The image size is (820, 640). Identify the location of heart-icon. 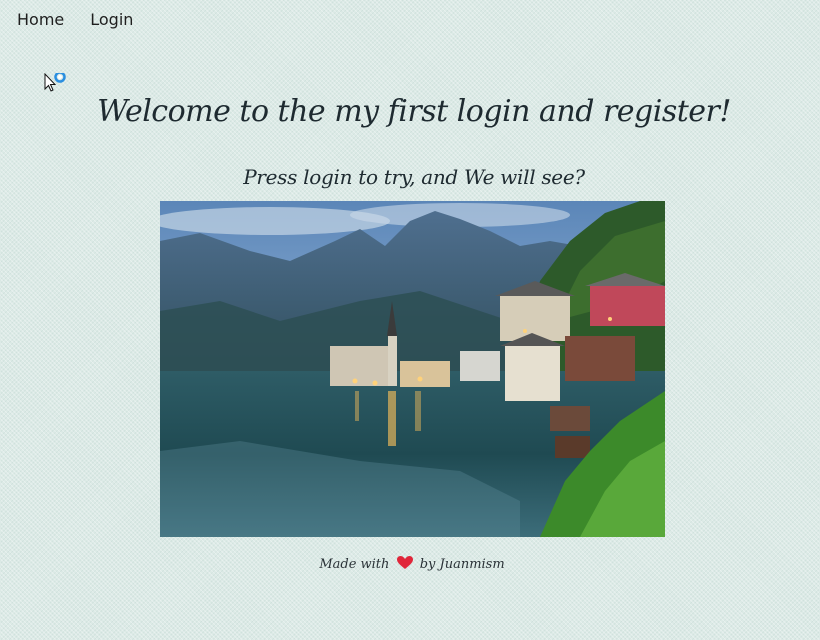
(404, 565).